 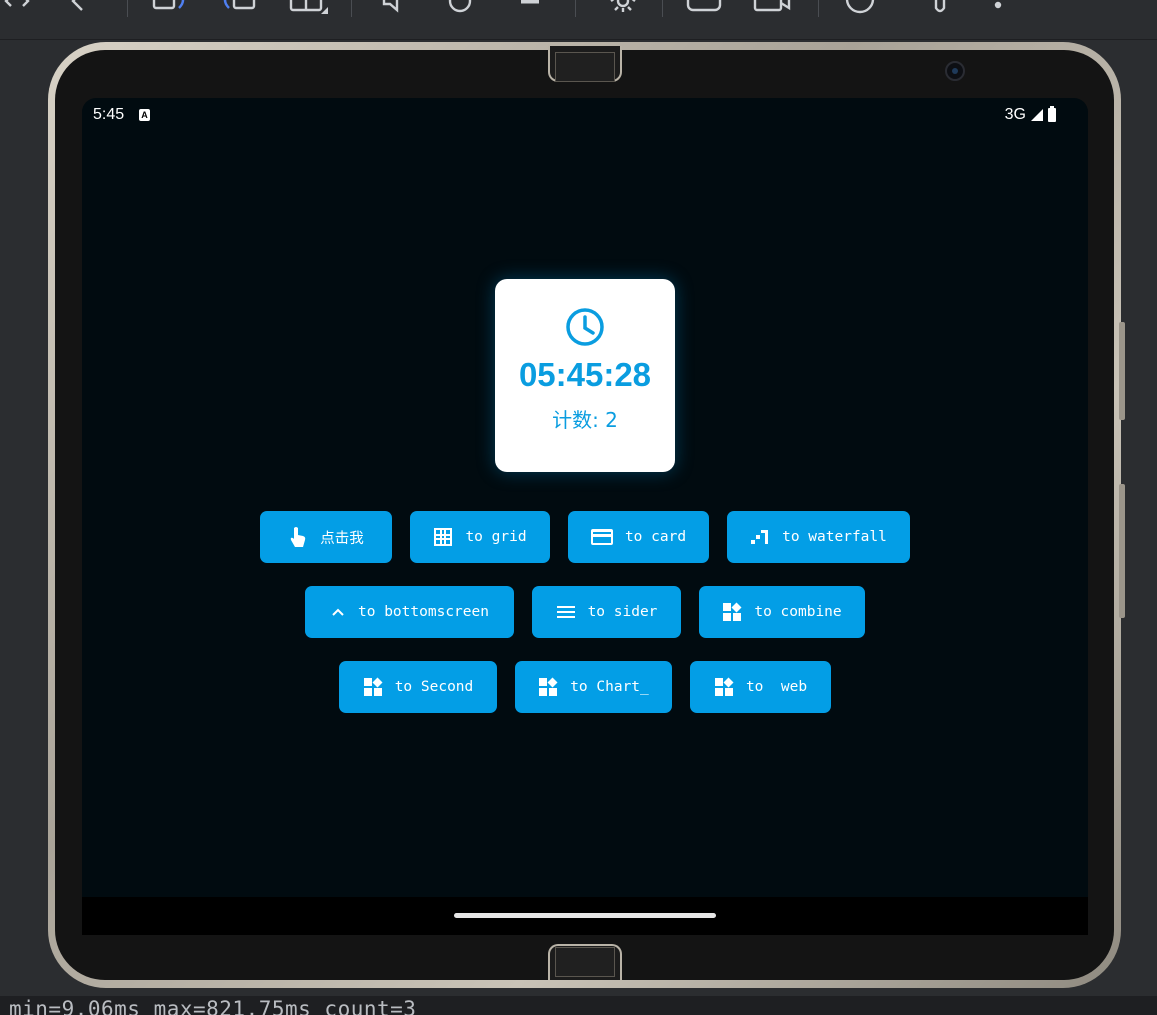 I want to click on clock-time: 05:45:28, so click(x=585, y=374).